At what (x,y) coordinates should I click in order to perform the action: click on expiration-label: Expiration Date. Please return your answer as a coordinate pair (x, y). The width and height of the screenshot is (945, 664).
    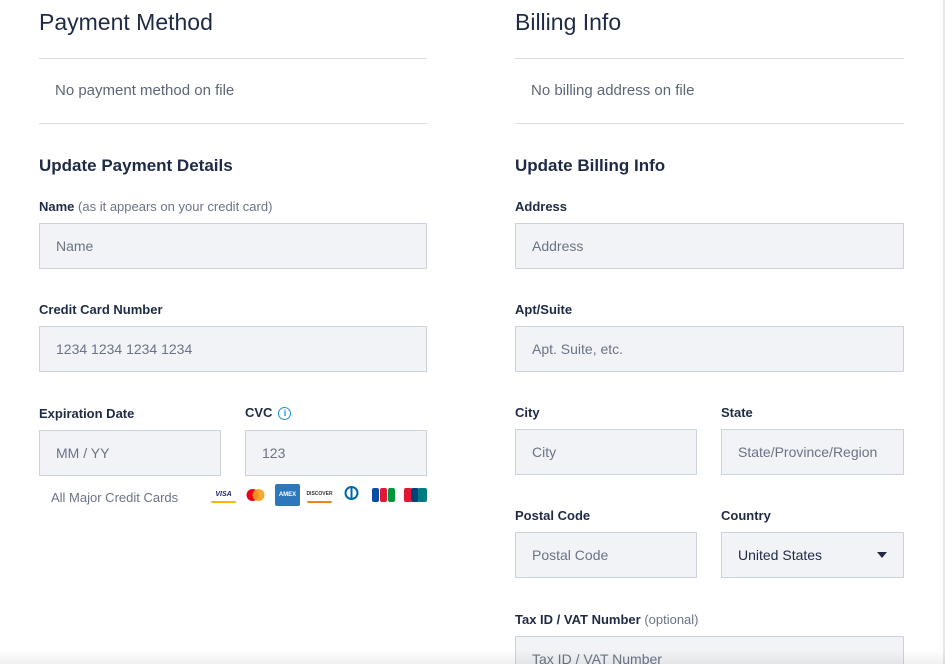
    Looking at the image, I should click on (87, 413).